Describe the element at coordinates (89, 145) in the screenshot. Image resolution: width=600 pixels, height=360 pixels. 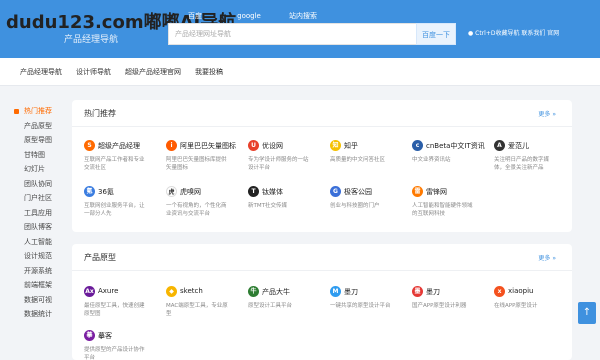
I see `site-logo-icon: S` at that location.